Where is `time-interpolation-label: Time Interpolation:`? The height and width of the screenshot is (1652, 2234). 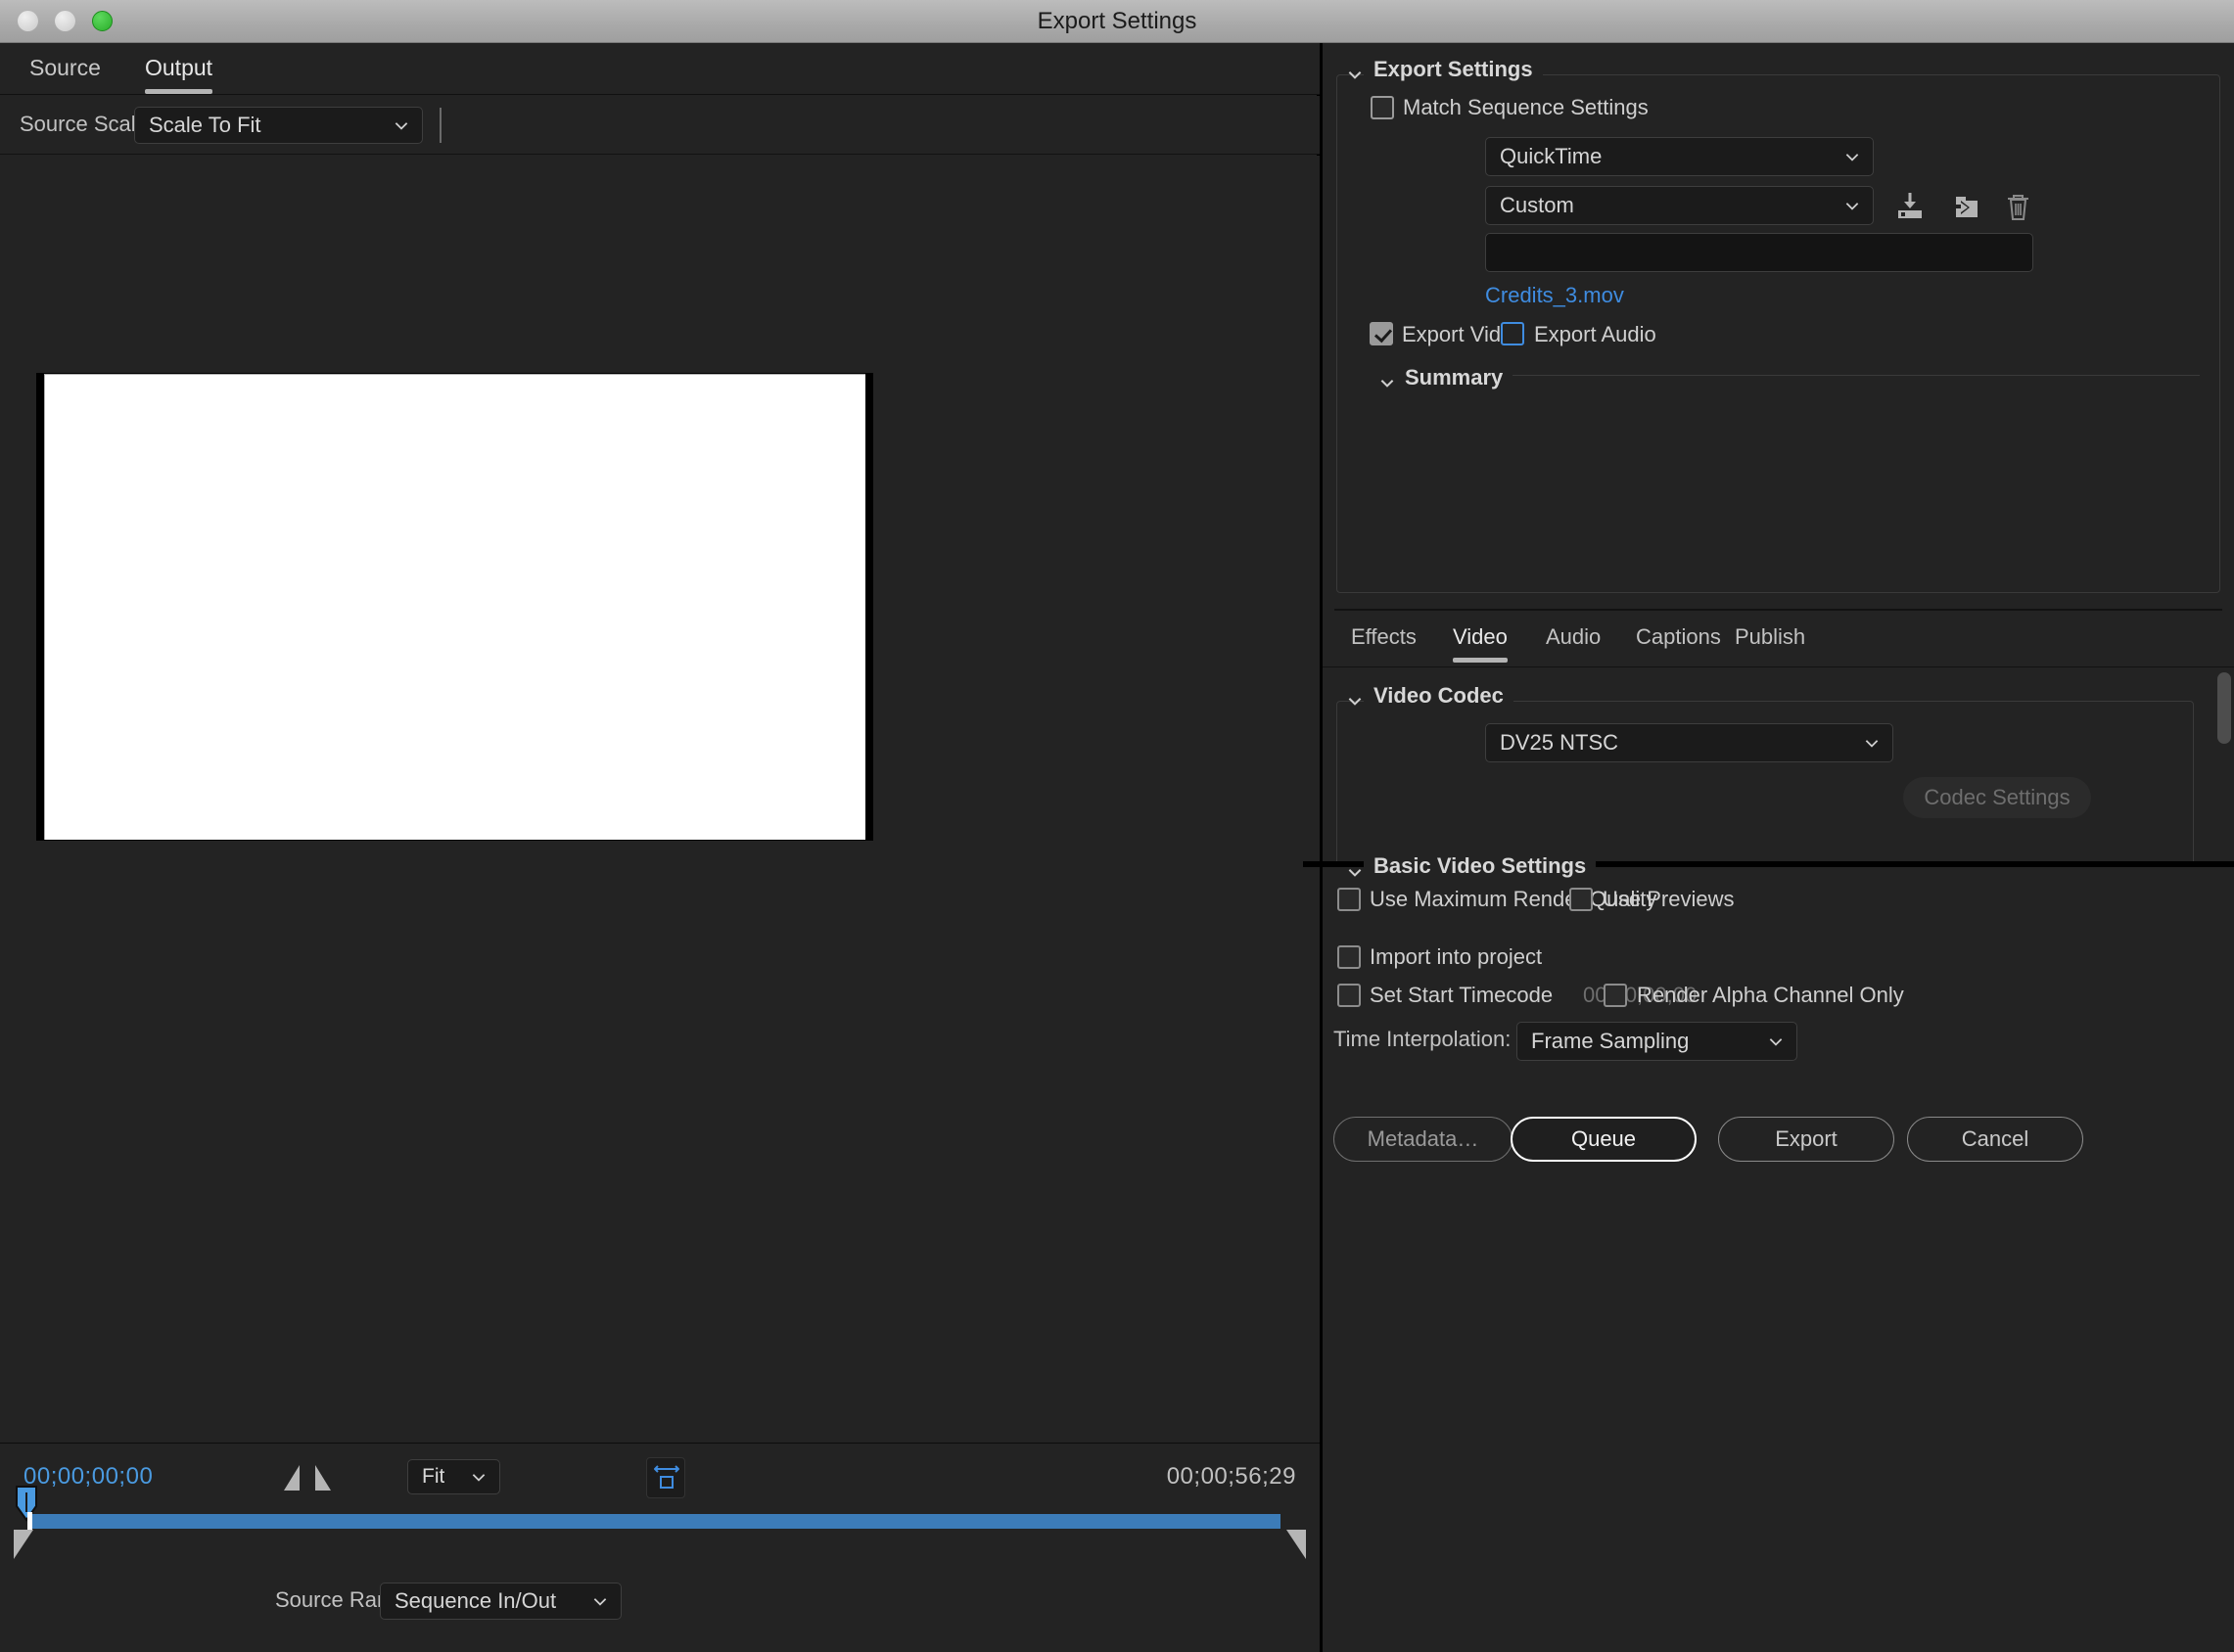 time-interpolation-label: Time Interpolation: is located at coordinates (1422, 1039).